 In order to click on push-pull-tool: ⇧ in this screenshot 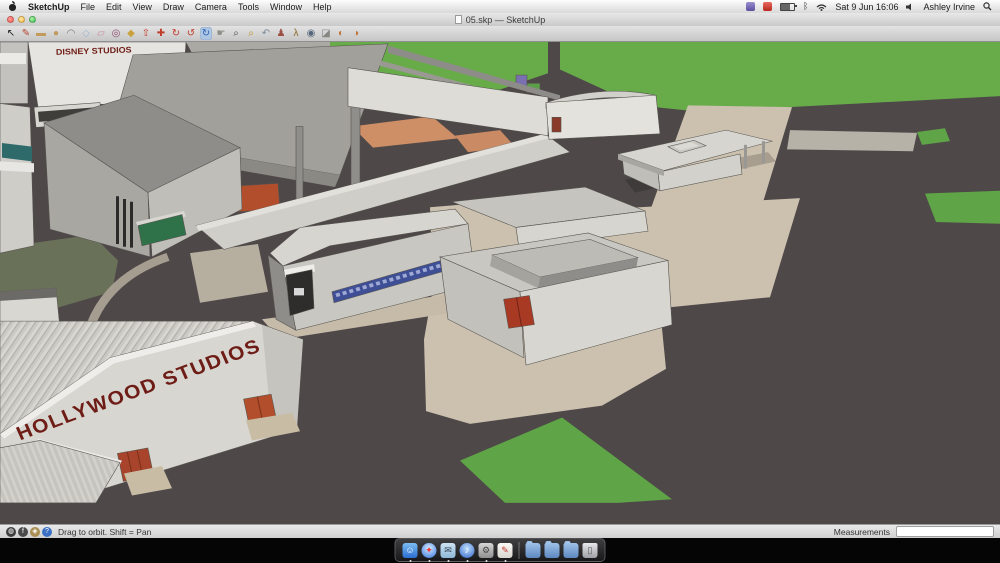, I will do `click(146, 33)`.